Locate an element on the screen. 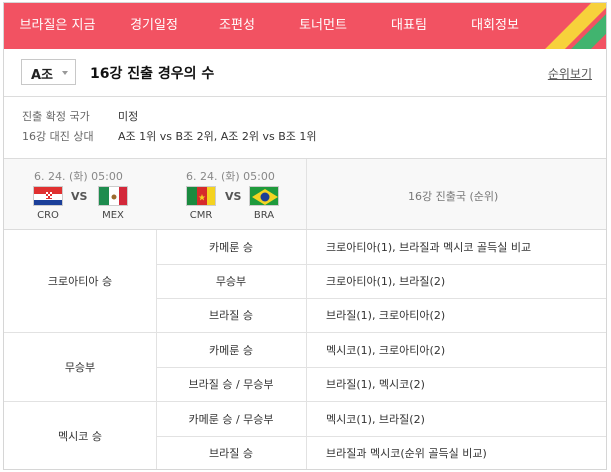  scenario-qualifiers: 브라질(1), 크로아티아(2) is located at coordinates (386, 315).